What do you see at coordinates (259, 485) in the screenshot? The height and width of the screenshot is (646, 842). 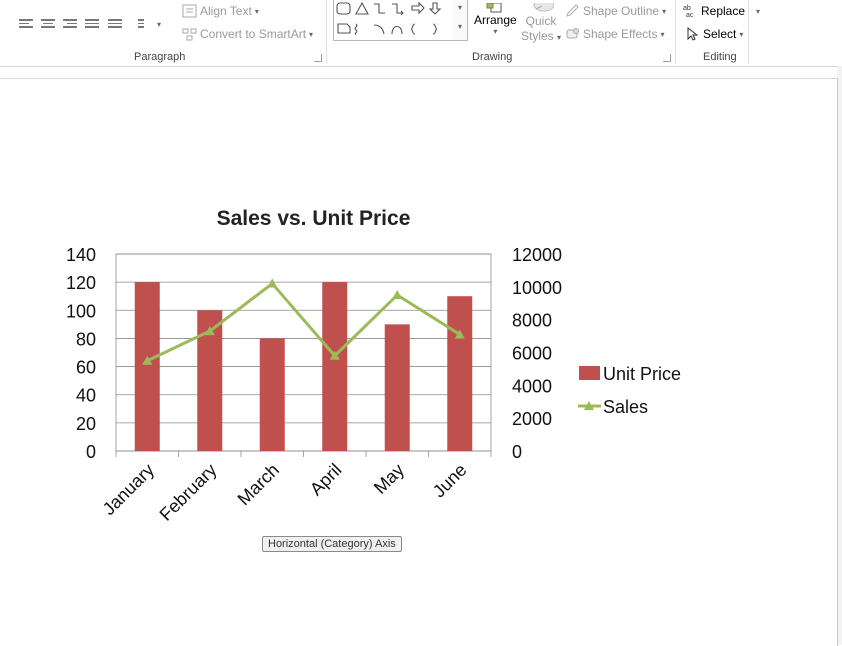 I see `x-category-label: March` at bounding box center [259, 485].